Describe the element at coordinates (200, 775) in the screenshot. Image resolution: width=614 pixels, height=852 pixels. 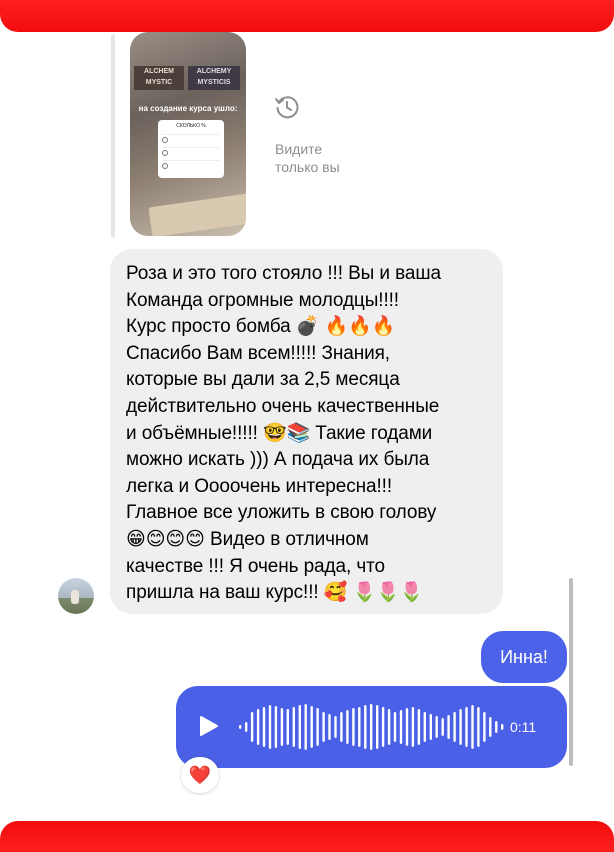
I see `heart-icon: ❤️` at that location.